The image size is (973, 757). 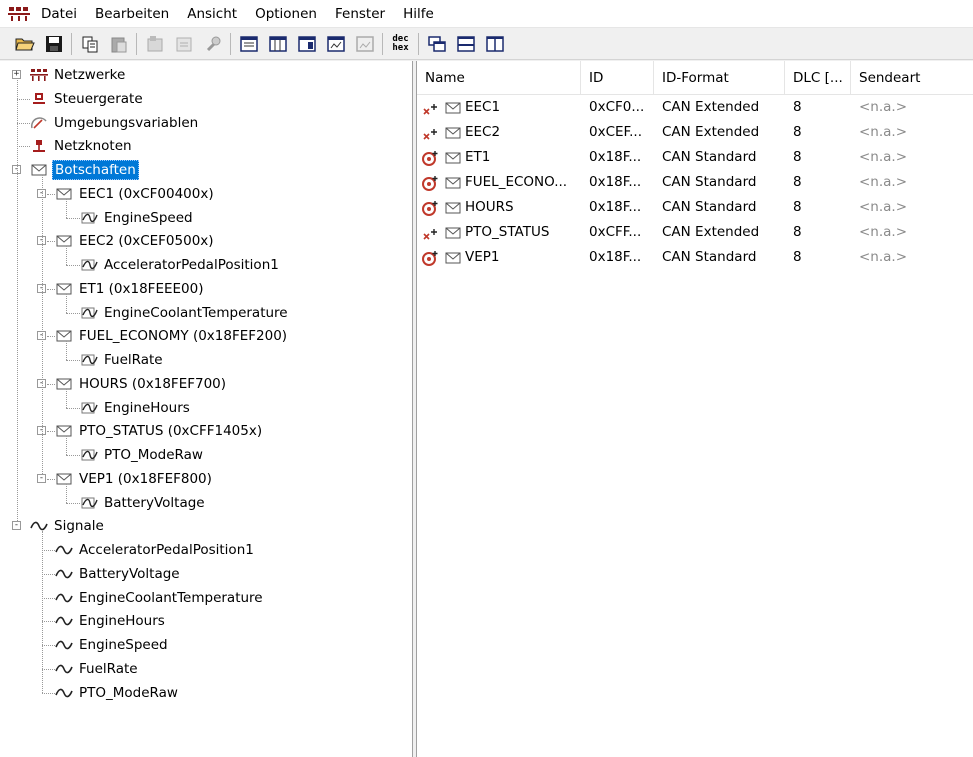 What do you see at coordinates (465, 44) in the screenshot?
I see `tile-horizontal-icon` at bounding box center [465, 44].